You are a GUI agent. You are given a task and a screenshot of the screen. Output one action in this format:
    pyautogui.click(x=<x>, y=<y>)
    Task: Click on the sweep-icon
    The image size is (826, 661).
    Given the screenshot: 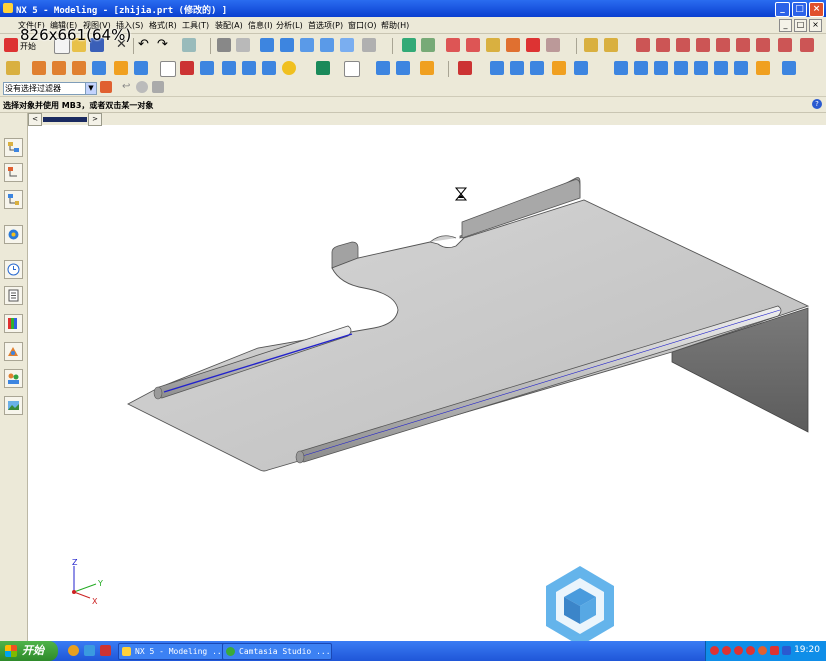 What is the action you would take?
    pyautogui.click(x=79, y=68)
    